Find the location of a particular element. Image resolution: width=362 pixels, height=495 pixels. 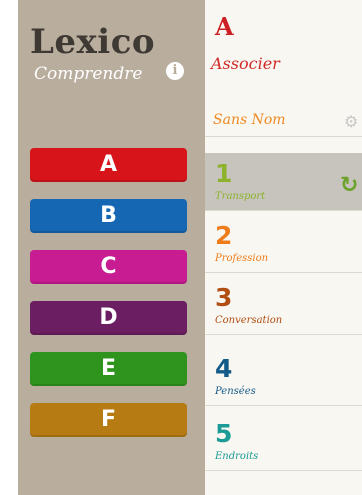

category-label: Transport is located at coordinates (240, 196).